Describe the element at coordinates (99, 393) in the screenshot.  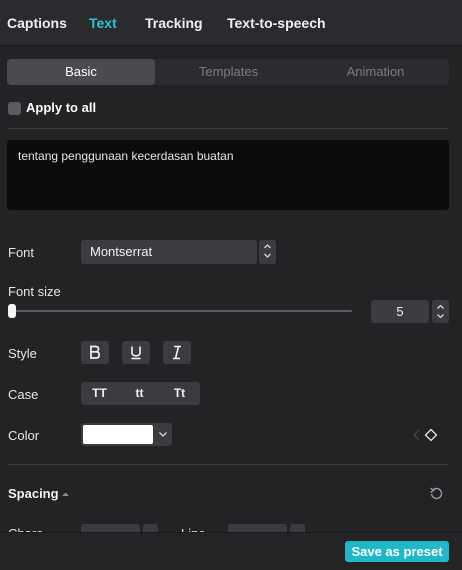
I see `case-uppercase-button: TT` at that location.